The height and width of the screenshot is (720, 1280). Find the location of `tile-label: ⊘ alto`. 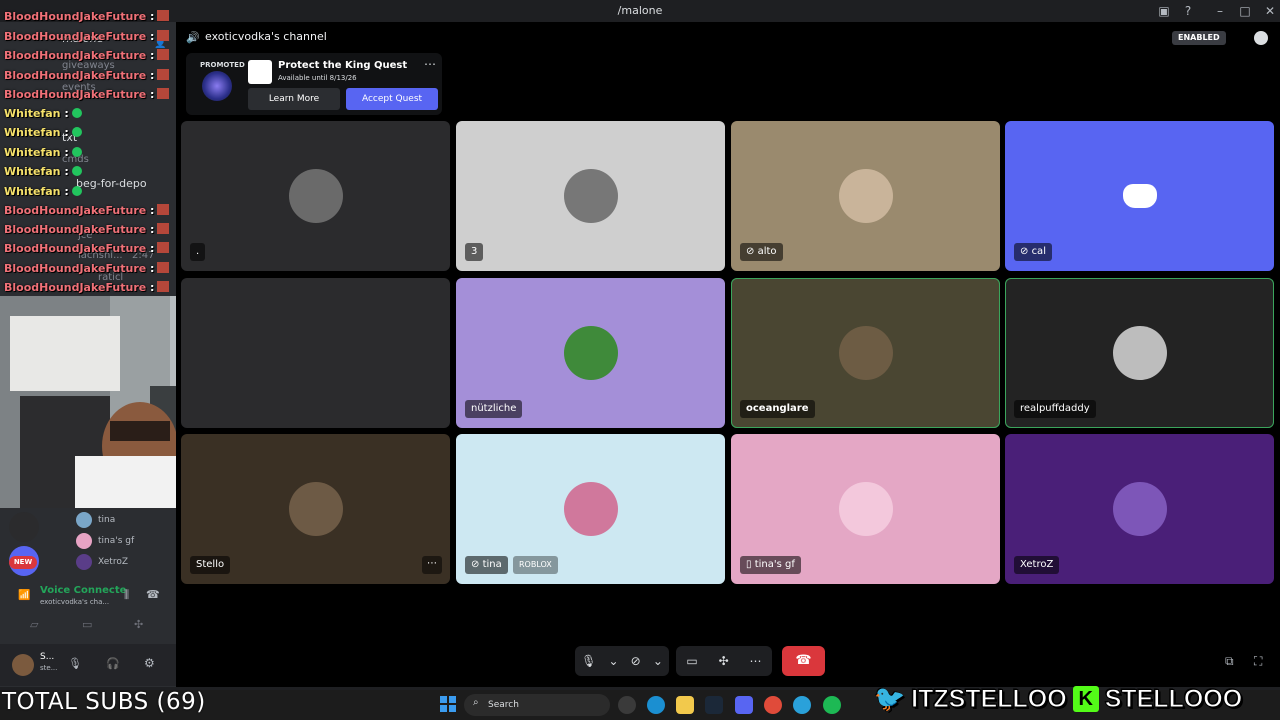

tile-label: ⊘ alto is located at coordinates (761, 252).